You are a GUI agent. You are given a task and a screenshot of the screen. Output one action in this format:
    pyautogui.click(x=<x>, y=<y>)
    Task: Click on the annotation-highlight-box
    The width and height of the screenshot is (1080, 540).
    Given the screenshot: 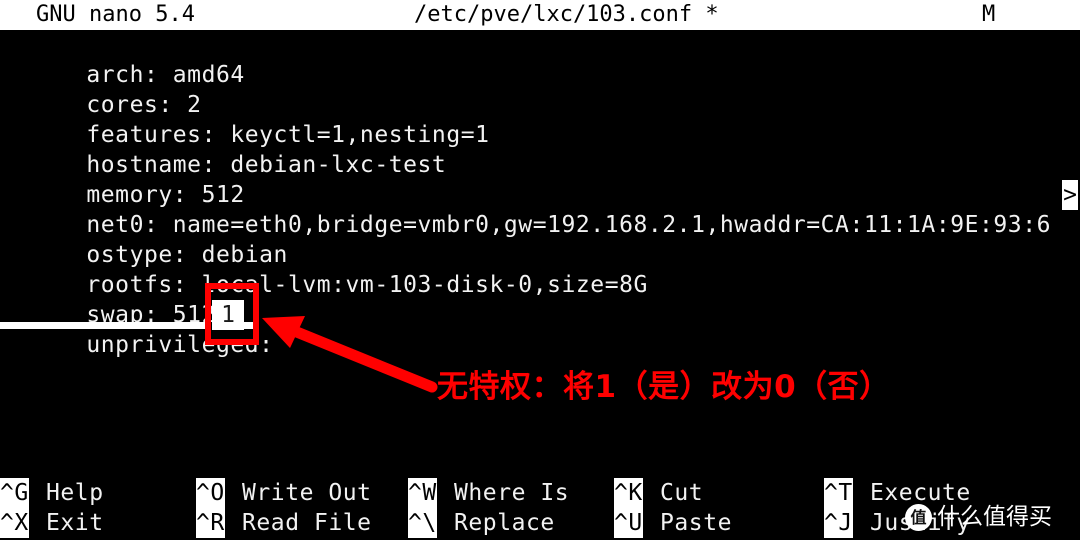 What is the action you would take?
    pyautogui.click(x=232, y=314)
    